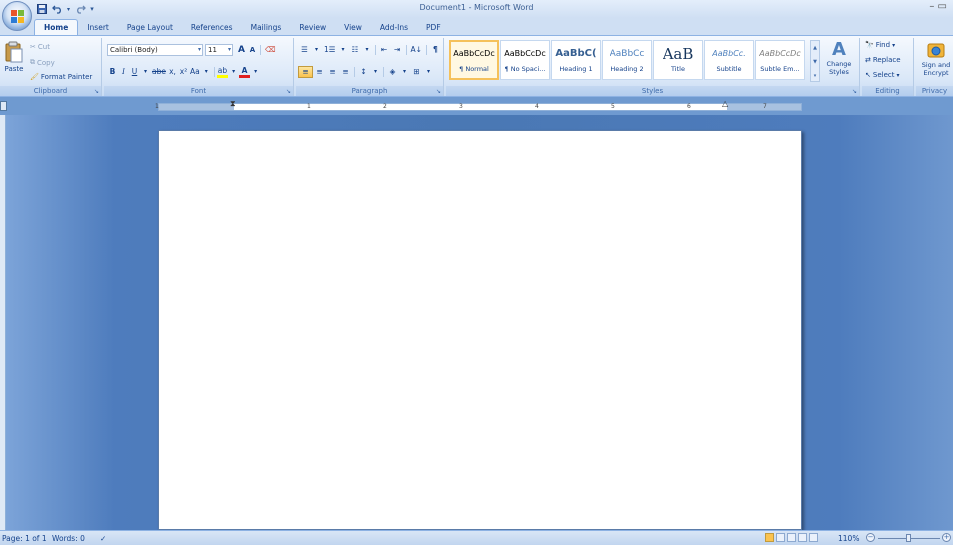 The image size is (953, 545). Describe the element at coordinates (404, 72) in the screenshot. I see `shading-dropdown-icon: ▾` at that location.